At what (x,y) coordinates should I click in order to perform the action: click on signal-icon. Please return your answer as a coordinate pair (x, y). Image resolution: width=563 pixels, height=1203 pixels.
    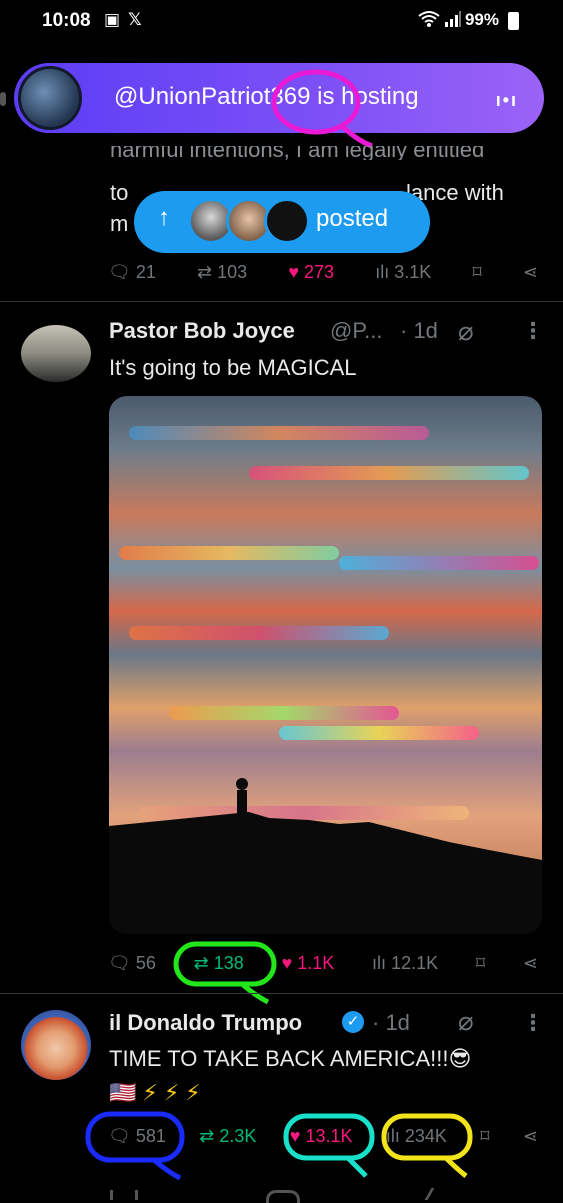
    Looking at the image, I should click on (453, 21).